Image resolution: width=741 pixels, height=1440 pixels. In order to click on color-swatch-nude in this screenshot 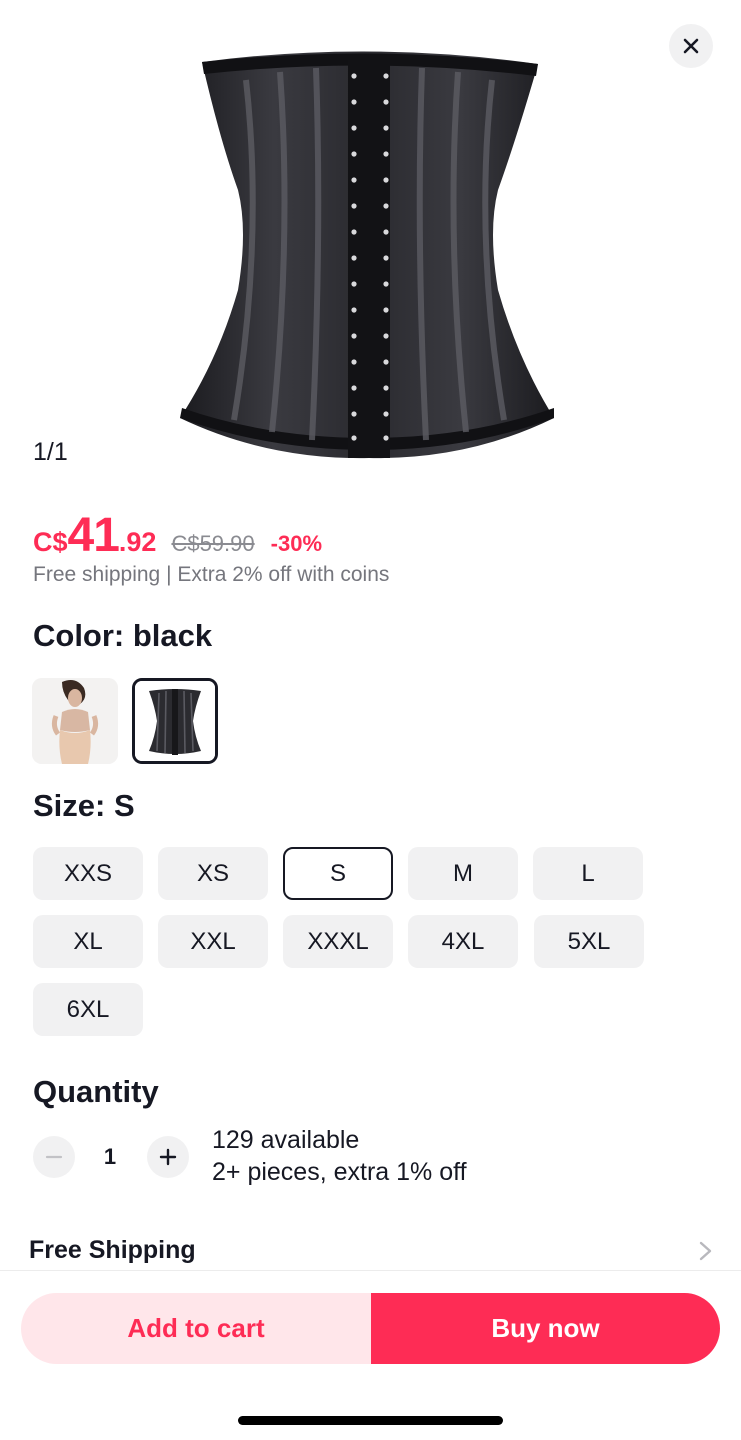, I will do `click(75, 721)`.